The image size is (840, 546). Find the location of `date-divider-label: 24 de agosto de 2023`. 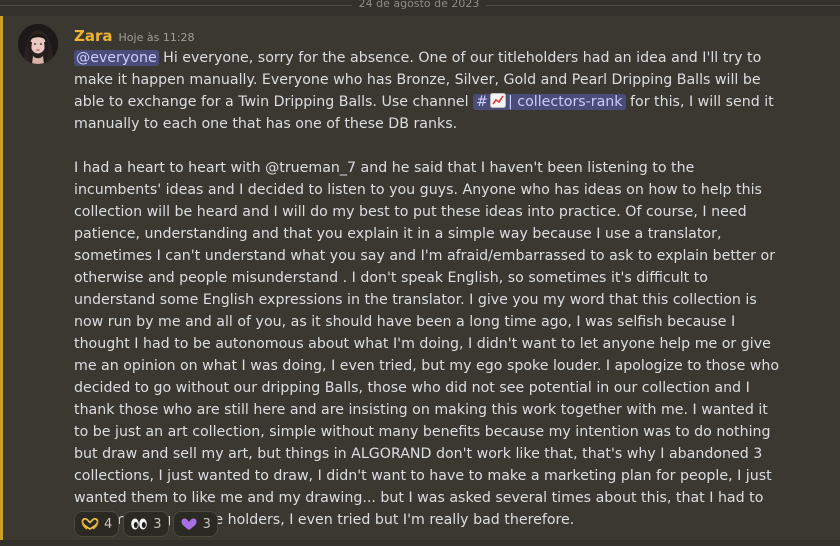

date-divider-label: 24 de agosto de 2023 is located at coordinates (419, 5).